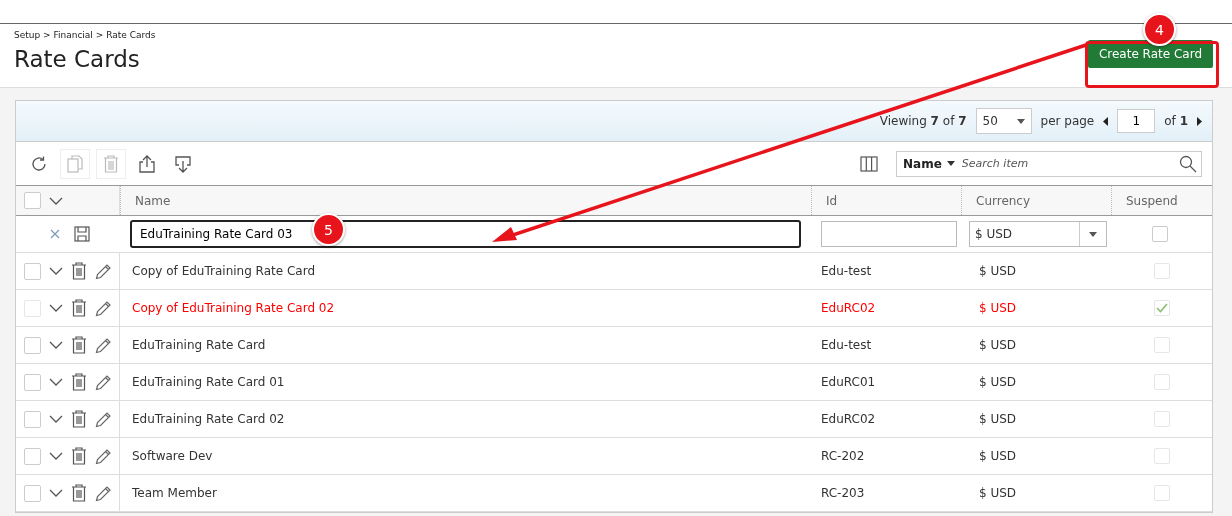 The width and height of the screenshot is (1232, 516). Describe the element at coordinates (923, 121) in the screenshot. I see `viewing-count: Viewing 7 of 7` at that location.